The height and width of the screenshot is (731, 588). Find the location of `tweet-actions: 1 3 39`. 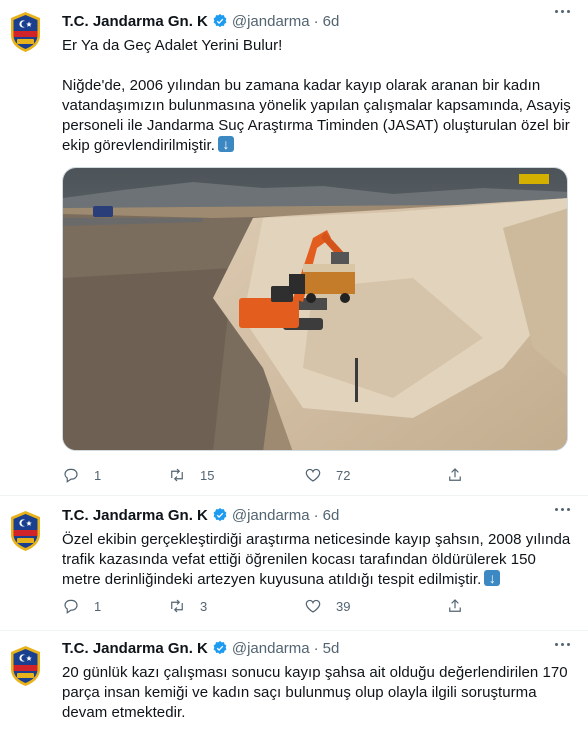

tweet-actions: 1 3 39 is located at coordinates (282, 606).